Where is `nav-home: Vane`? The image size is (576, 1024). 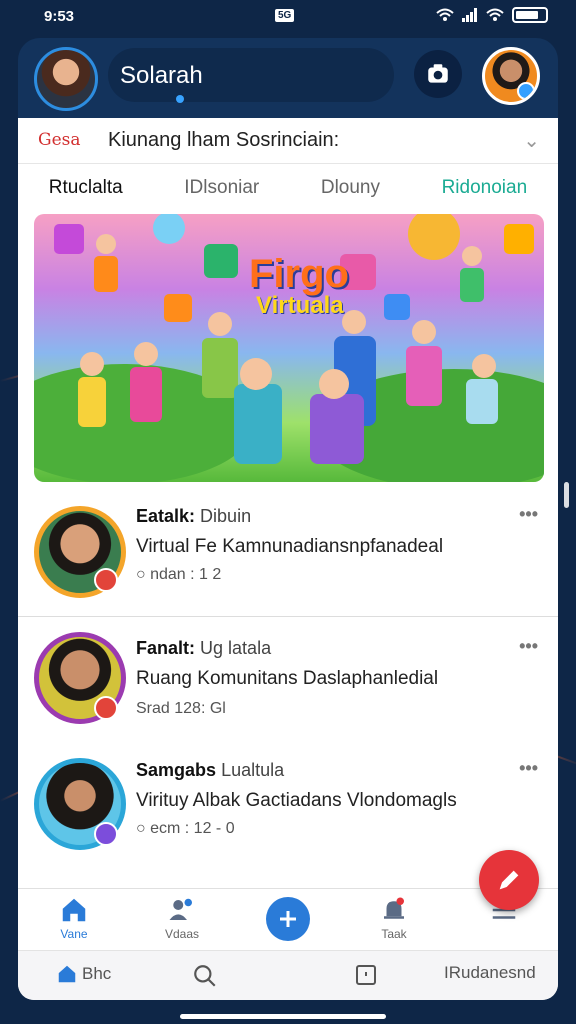
nav-home: Vane is located at coordinates (74, 918).